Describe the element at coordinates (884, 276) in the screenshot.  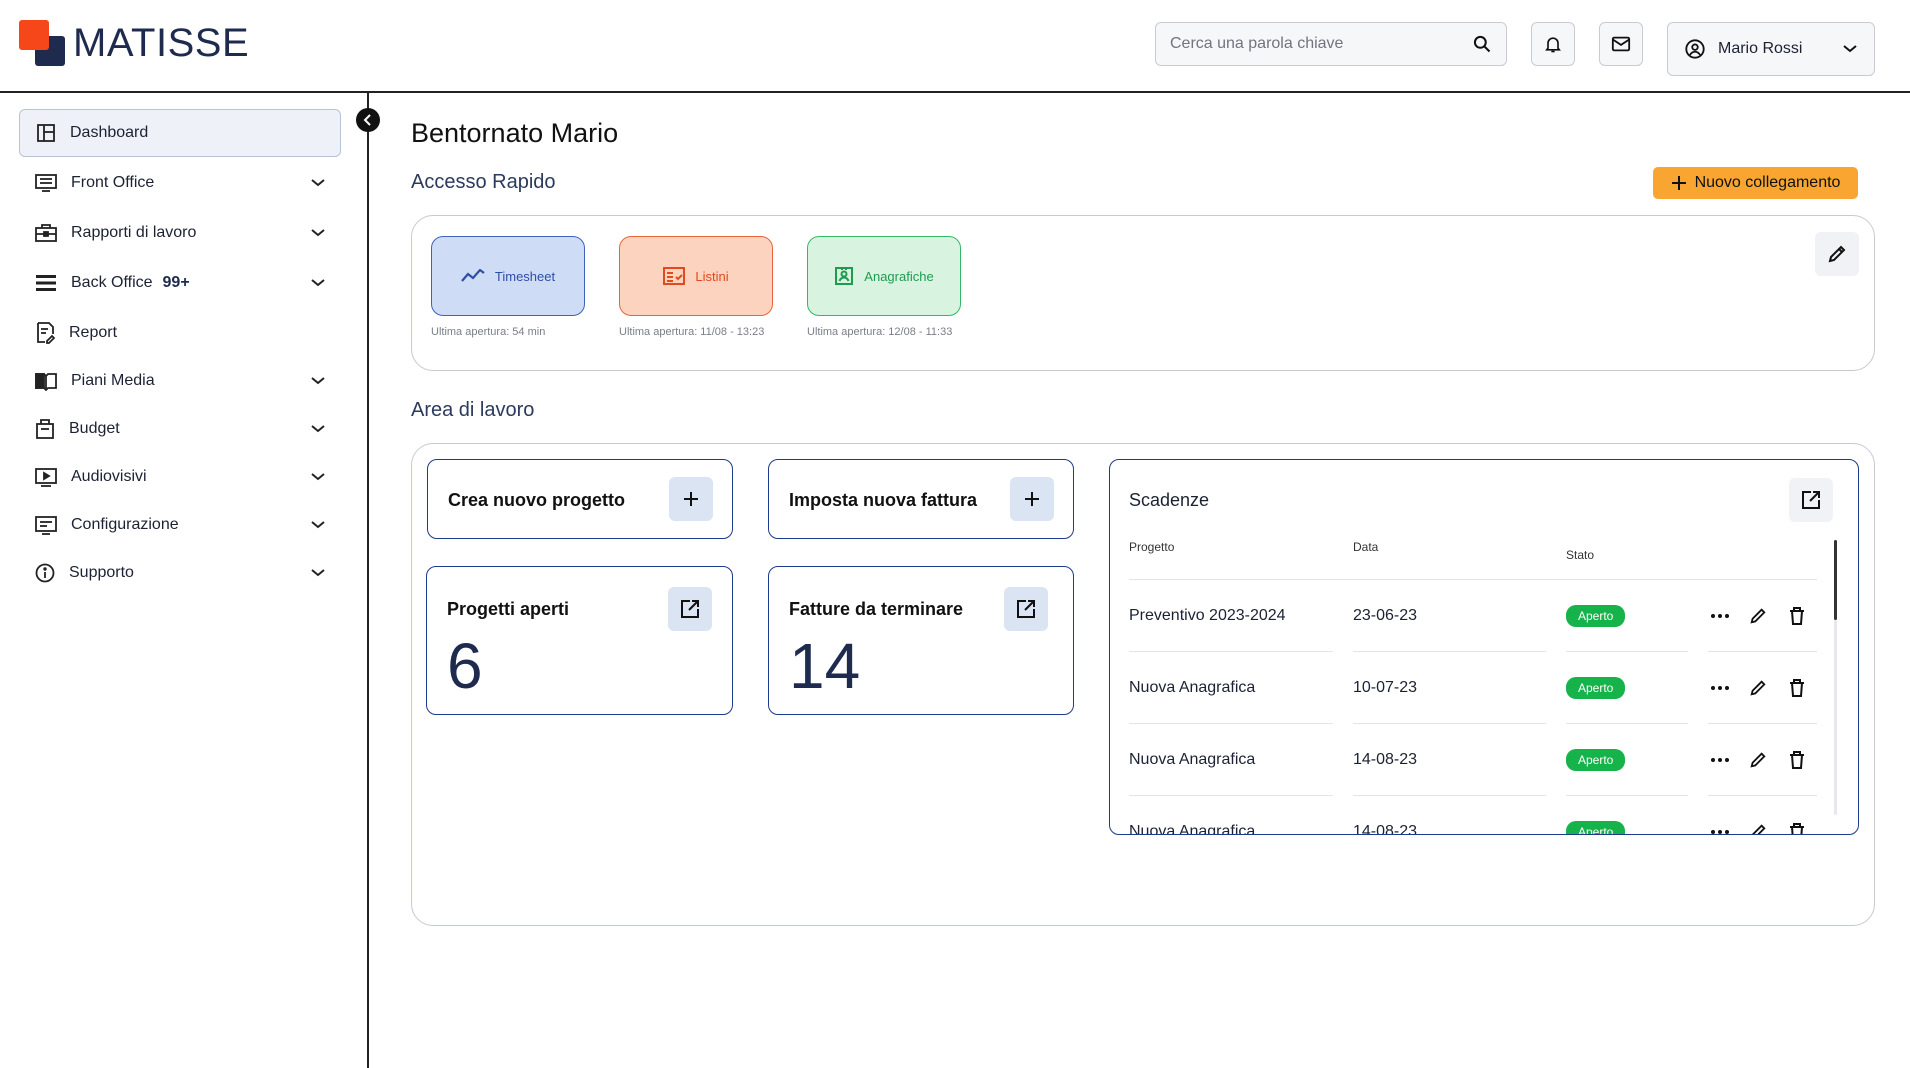
I see `quick-card-anagrafiche: Anagrafiche` at that location.